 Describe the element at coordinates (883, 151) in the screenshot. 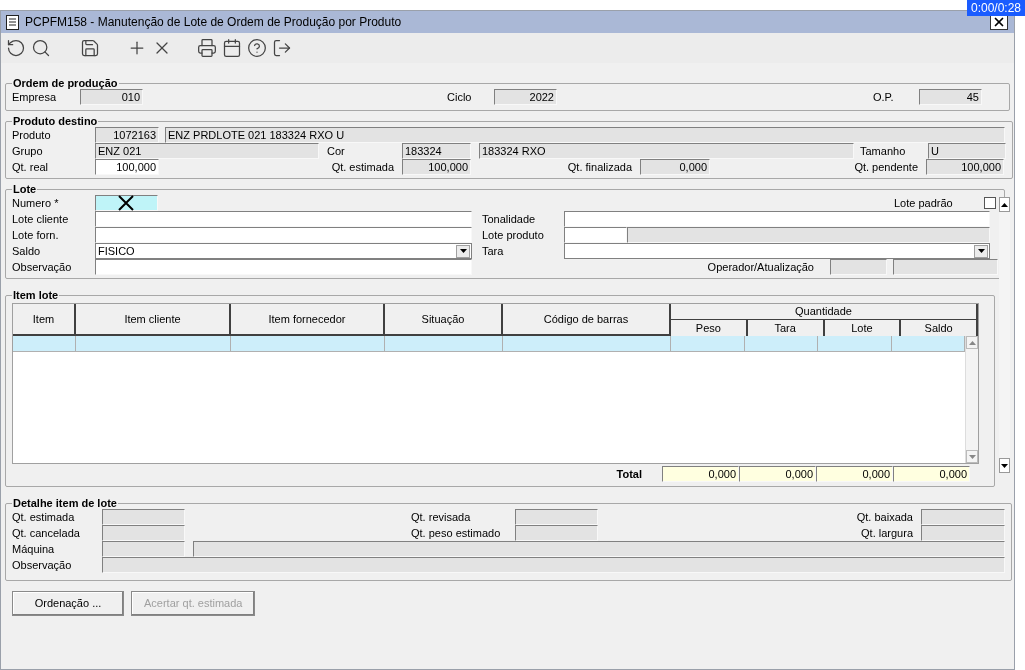

I see `field-label: Tamanho` at that location.